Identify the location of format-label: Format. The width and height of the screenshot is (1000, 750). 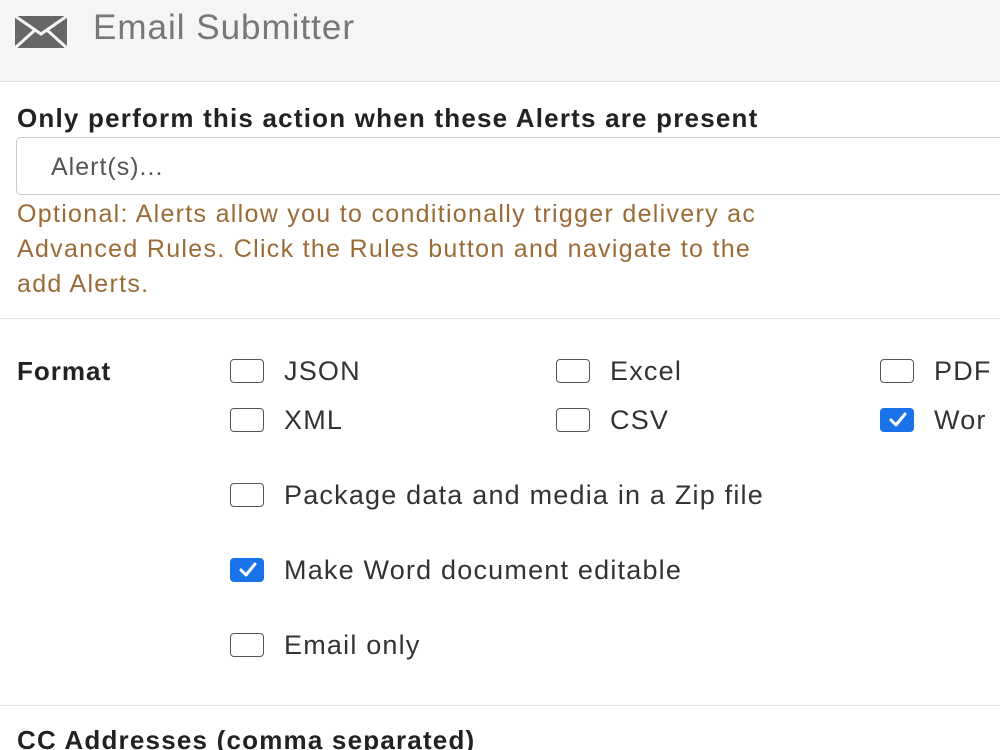
(64, 371).